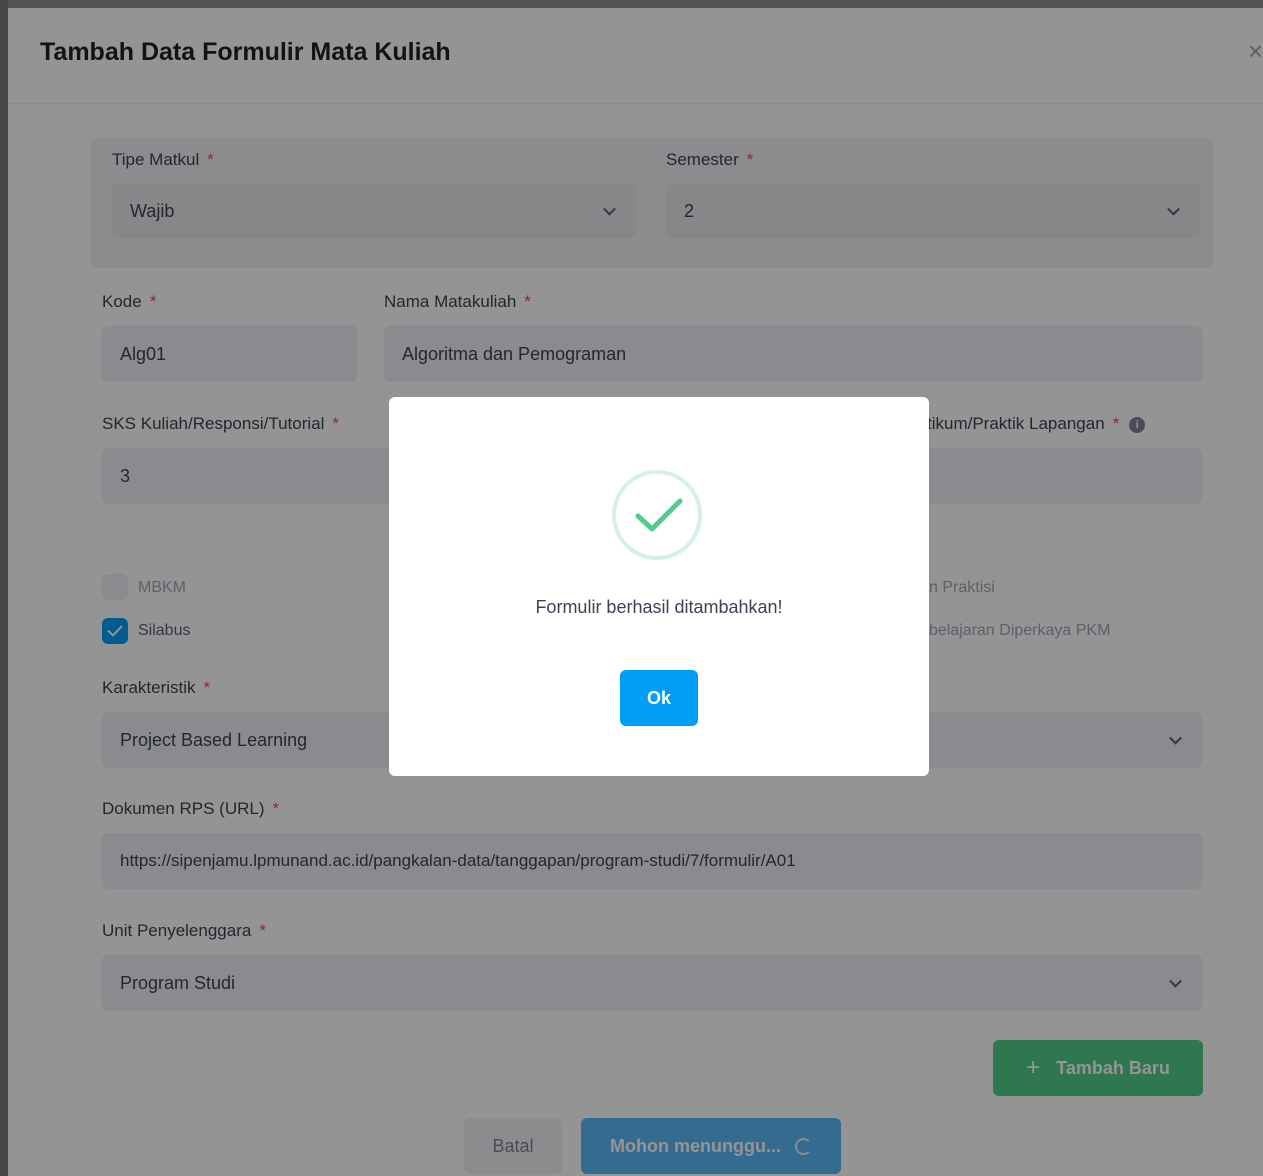  What do you see at coordinates (659, 607) in the screenshot?
I see `dialog-message: Formulir berhasil ditambahkan!` at bounding box center [659, 607].